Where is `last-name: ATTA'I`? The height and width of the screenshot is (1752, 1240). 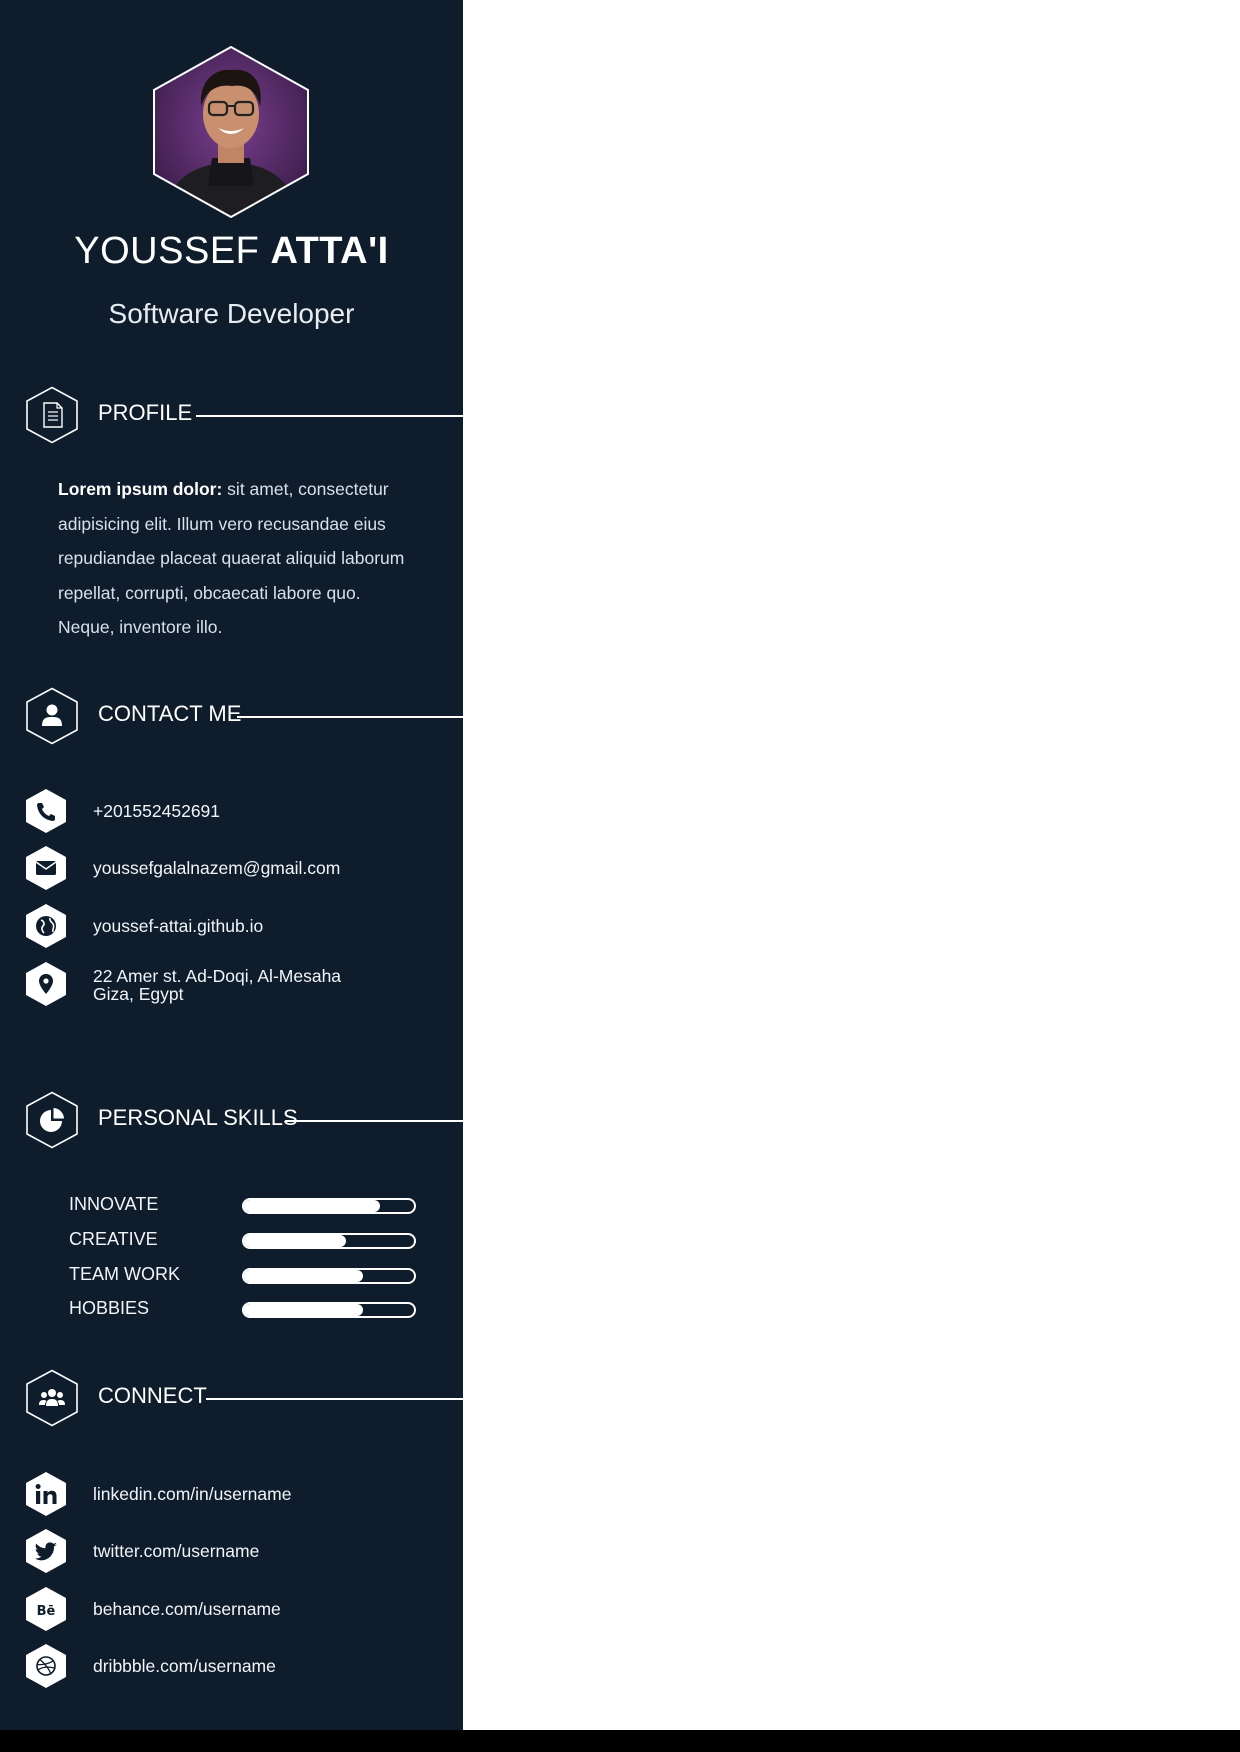 last-name: ATTA'I is located at coordinates (329, 251).